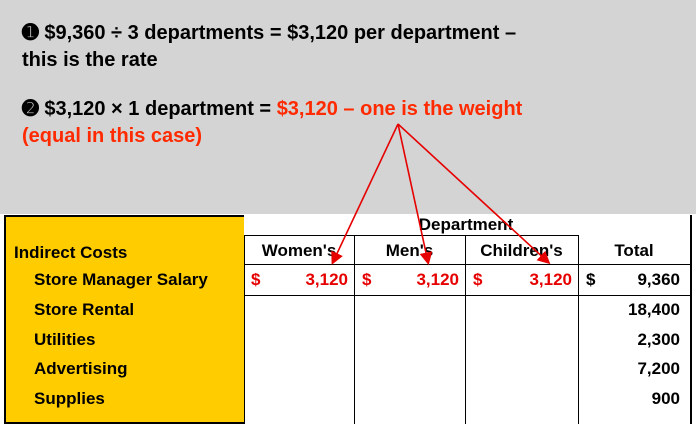 The width and height of the screenshot is (696, 426). I want to click on arrow-to-childrens, so click(474, 194).